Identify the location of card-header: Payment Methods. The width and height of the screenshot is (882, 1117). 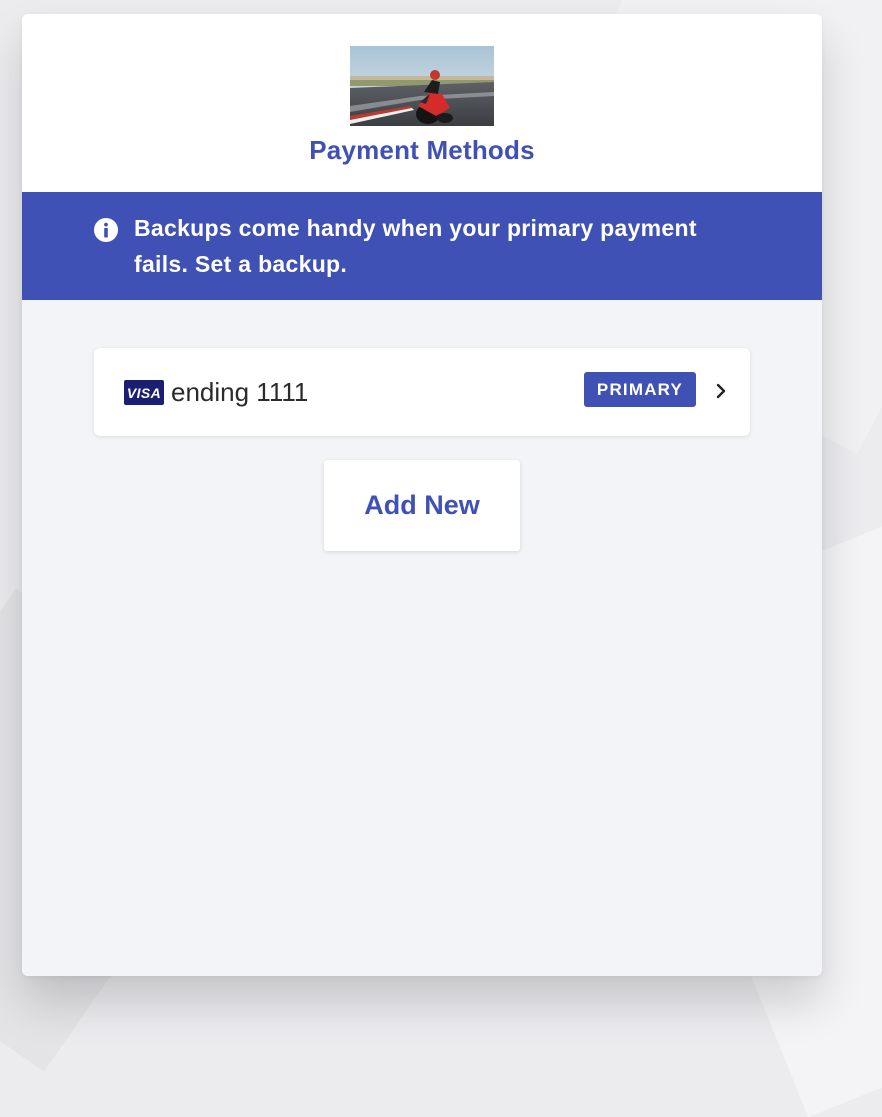
(422, 103).